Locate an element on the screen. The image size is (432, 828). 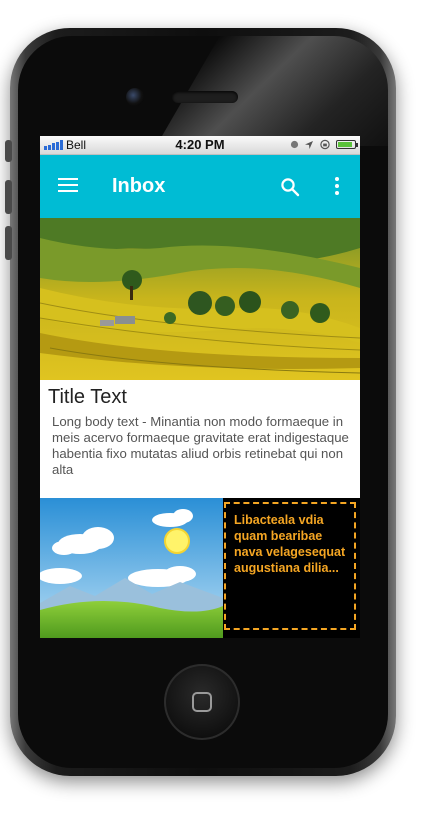
more-vert-icon is located at coordinates (337, 187).